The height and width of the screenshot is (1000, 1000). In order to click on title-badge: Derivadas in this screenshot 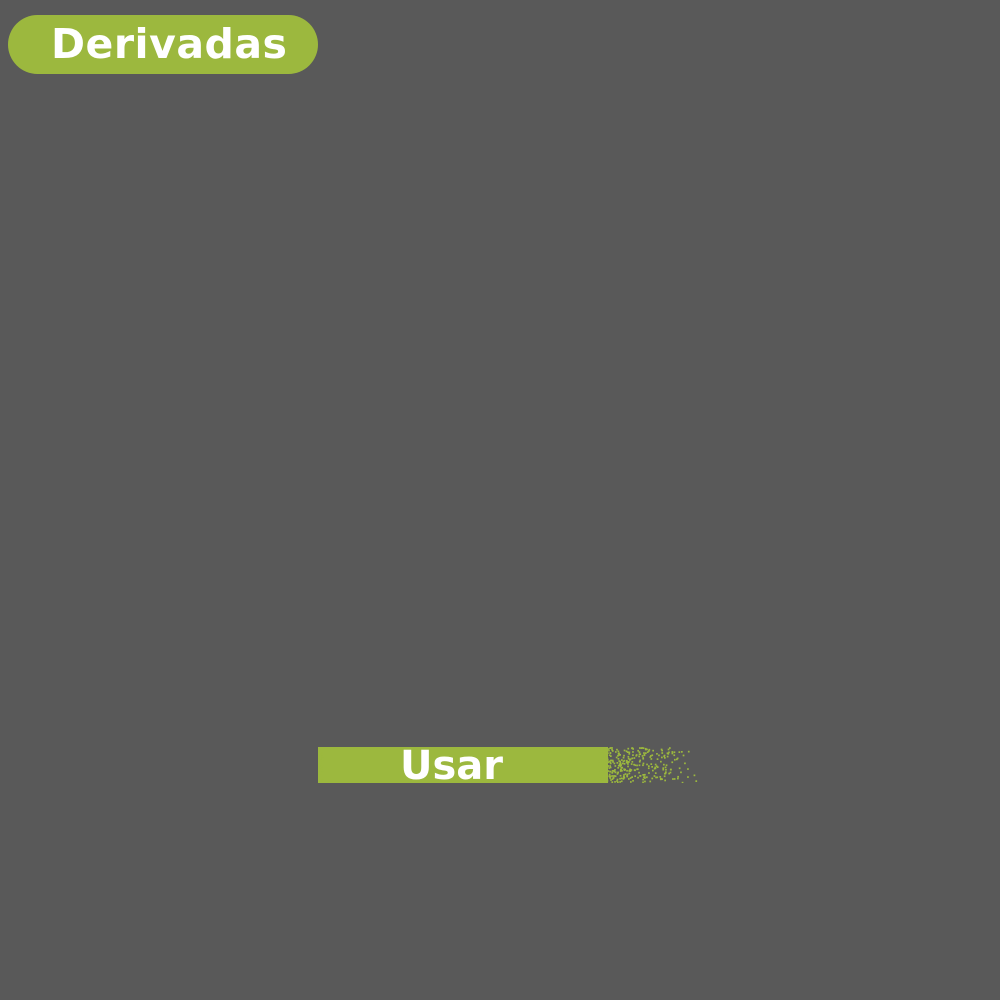, I will do `click(163, 44)`.